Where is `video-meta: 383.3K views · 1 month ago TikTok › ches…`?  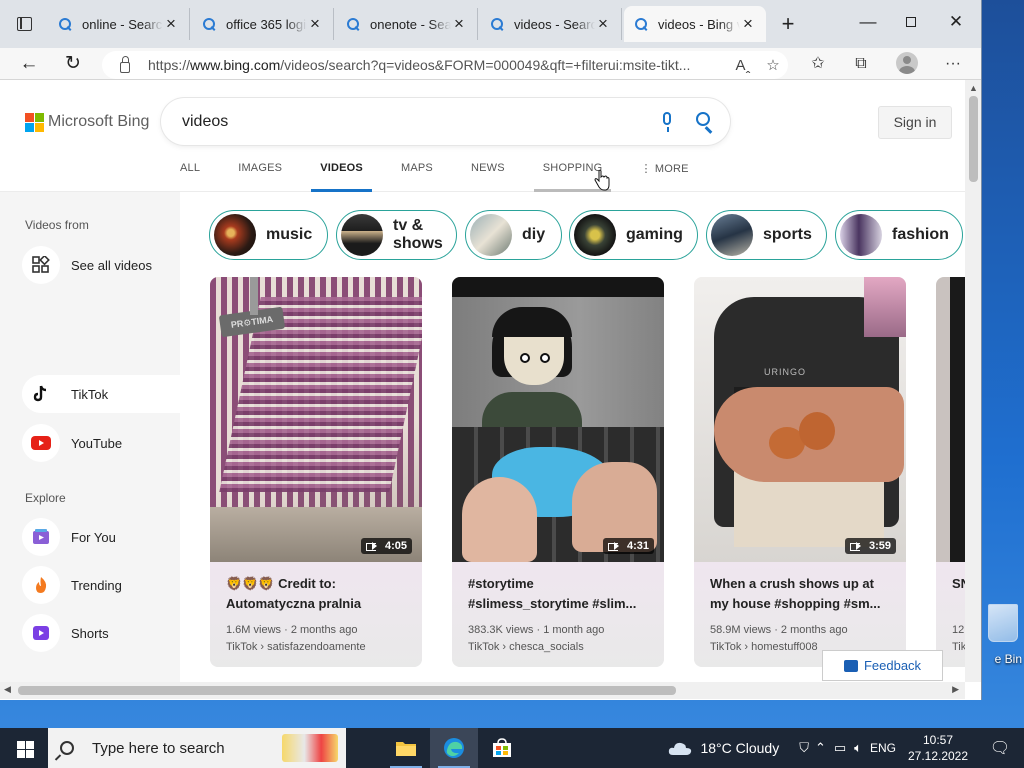
video-meta: 383.3K views · 1 month ago TikTok › ches… is located at coordinates (536, 638).